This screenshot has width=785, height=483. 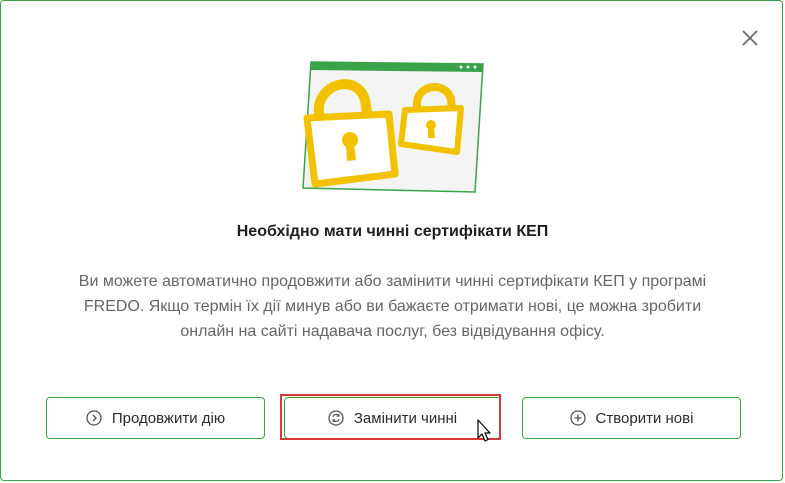 I want to click on dialog-title: Необхідно мати чинні сертифікати КЕП, so click(x=392, y=231).